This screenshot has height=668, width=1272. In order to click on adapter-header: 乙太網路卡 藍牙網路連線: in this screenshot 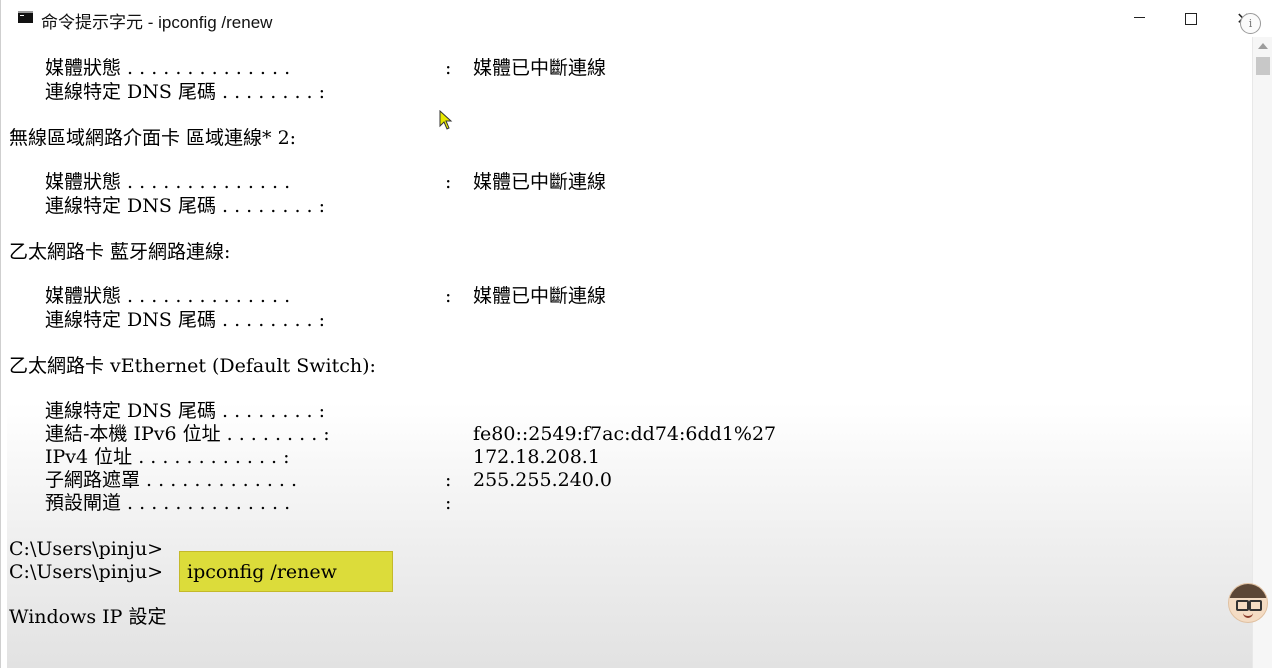, I will do `click(120, 252)`.